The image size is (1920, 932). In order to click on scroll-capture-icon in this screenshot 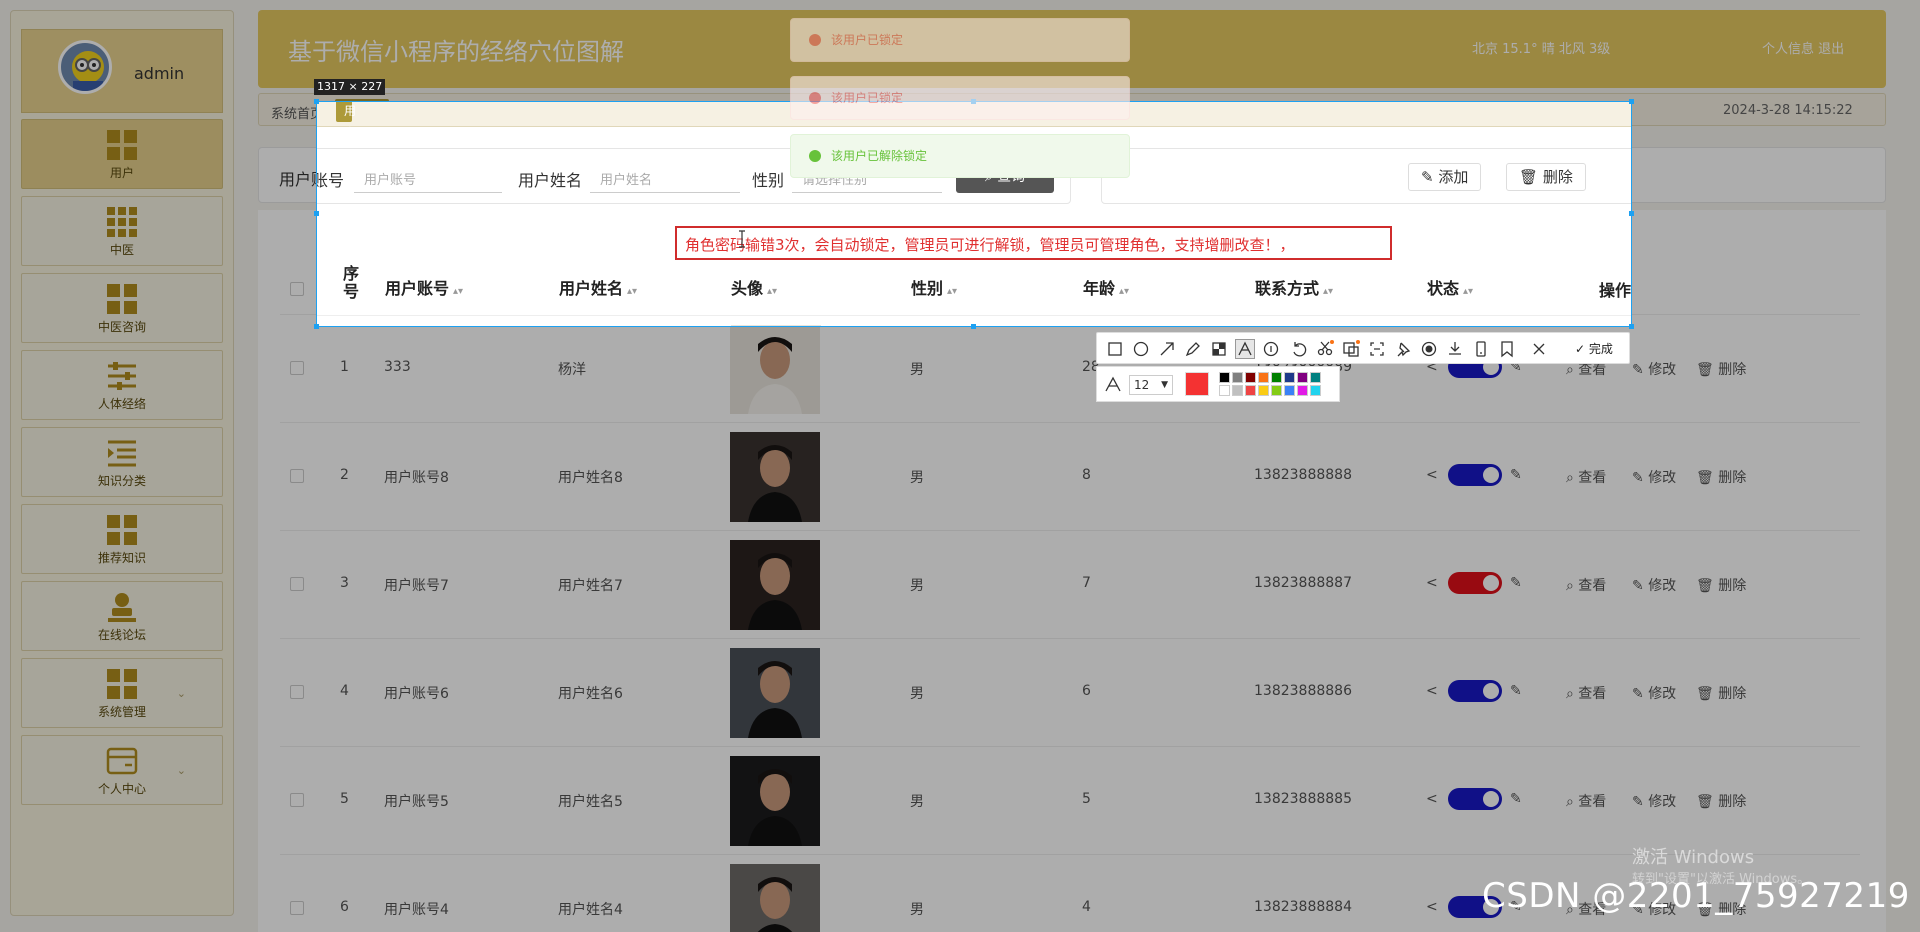, I will do `click(1377, 349)`.